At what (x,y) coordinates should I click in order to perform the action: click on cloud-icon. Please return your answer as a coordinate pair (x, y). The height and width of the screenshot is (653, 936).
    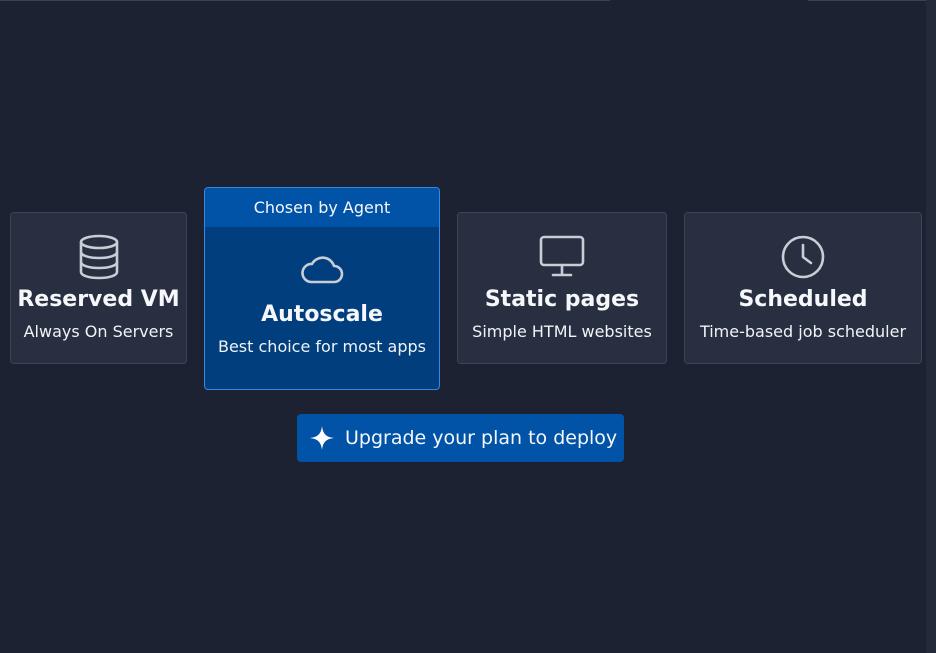
    Looking at the image, I should click on (322, 270).